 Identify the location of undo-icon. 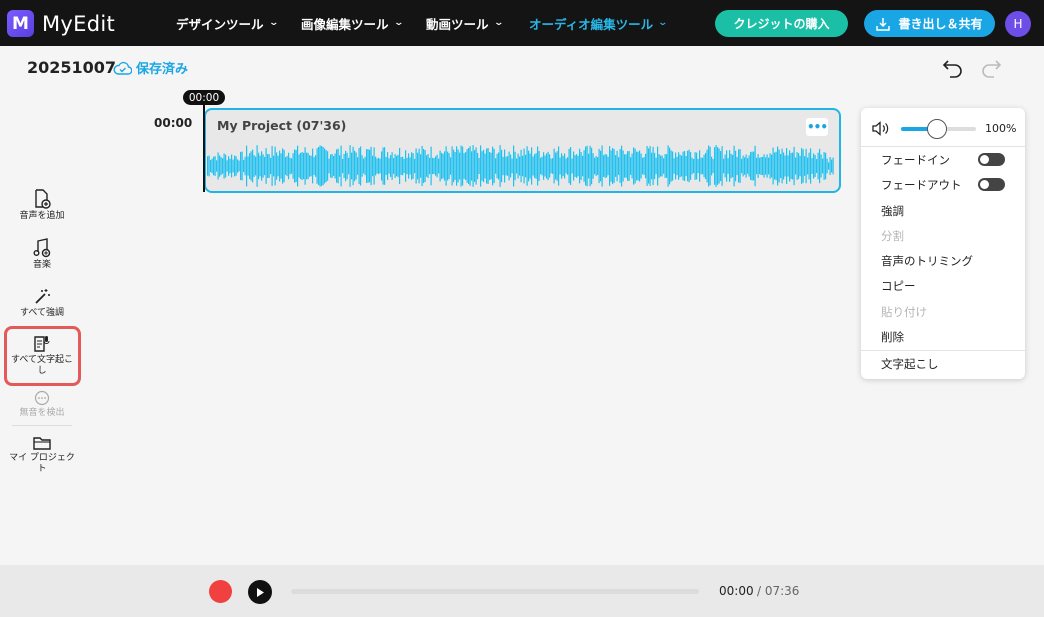
(953, 68).